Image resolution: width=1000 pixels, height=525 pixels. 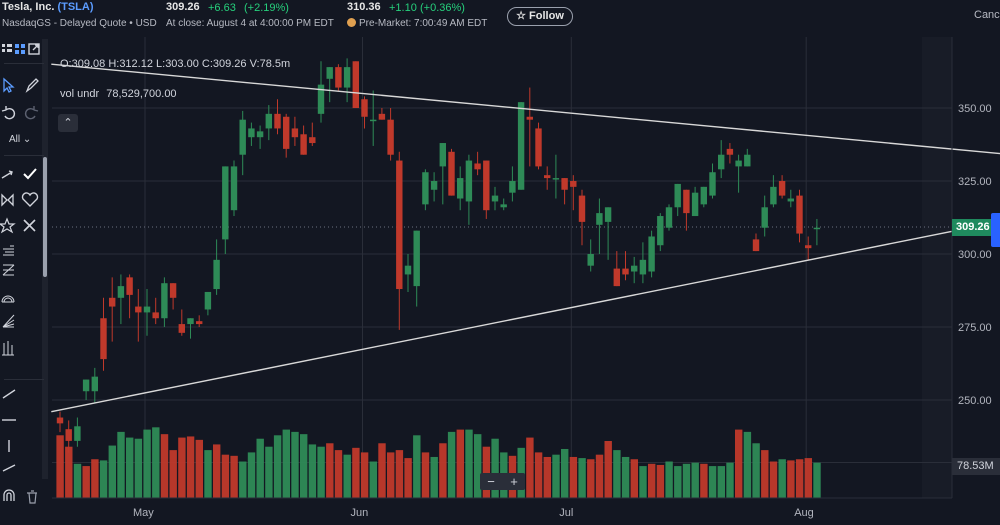 What do you see at coordinates (976, 466) in the screenshot?
I see `volume-tag: 78.53M` at bounding box center [976, 466].